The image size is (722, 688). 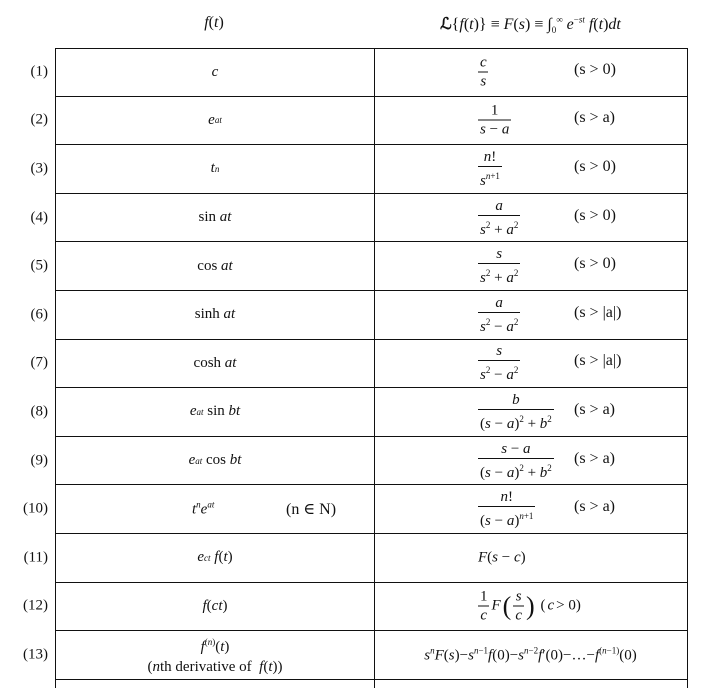 I want to click on ft-cell: f(ct), so click(x=215, y=606).